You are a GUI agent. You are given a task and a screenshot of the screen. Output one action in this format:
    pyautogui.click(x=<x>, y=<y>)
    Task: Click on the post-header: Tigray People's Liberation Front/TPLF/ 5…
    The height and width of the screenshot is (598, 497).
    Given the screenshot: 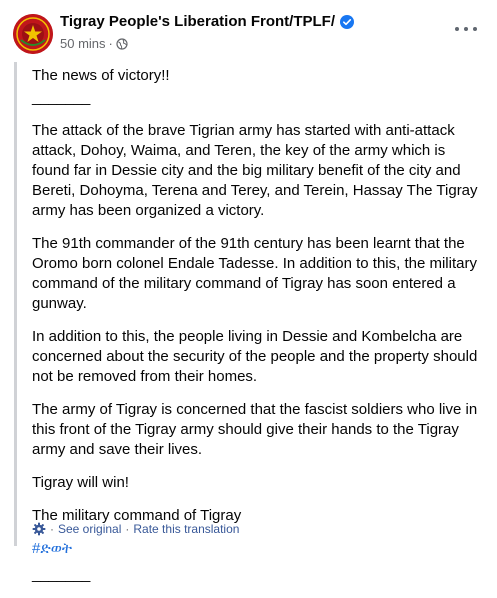 What is the action you would take?
    pyautogui.click(x=248, y=30)
    